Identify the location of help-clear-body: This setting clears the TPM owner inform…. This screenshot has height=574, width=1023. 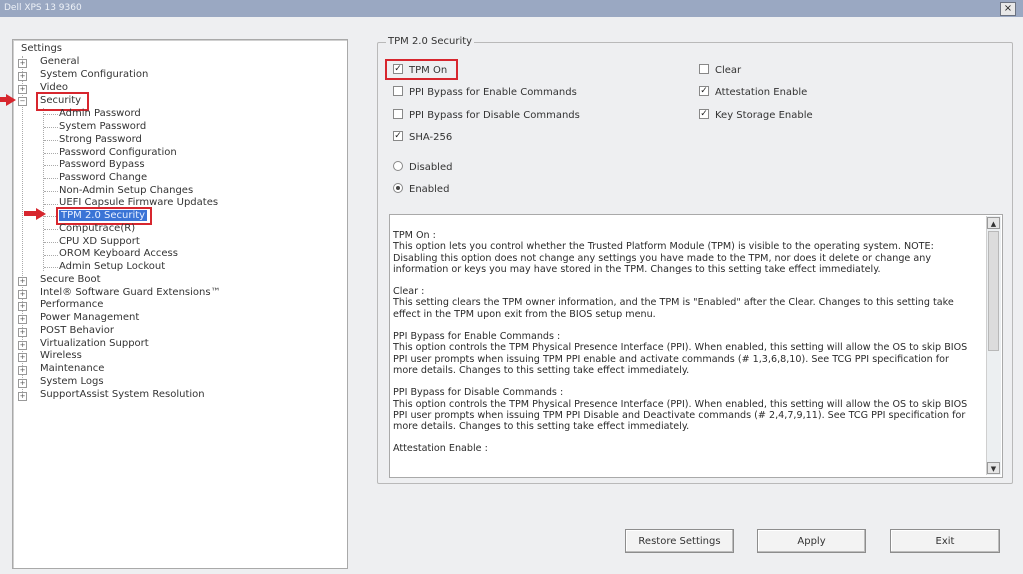
(673, 308).